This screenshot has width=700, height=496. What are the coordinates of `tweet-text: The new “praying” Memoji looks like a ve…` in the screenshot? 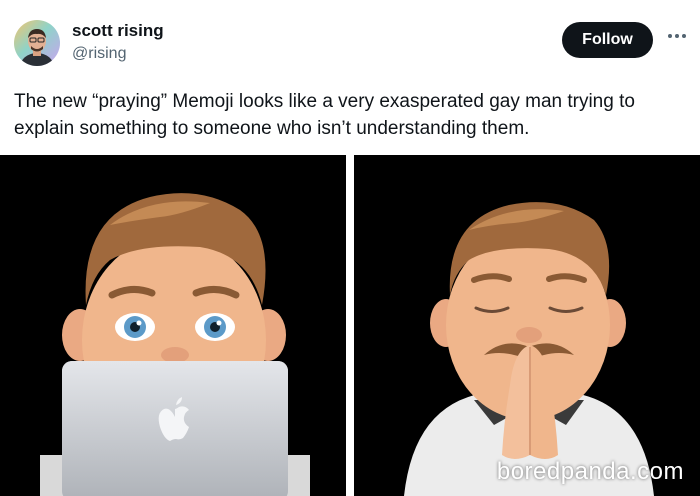 It's located at (324, 115).